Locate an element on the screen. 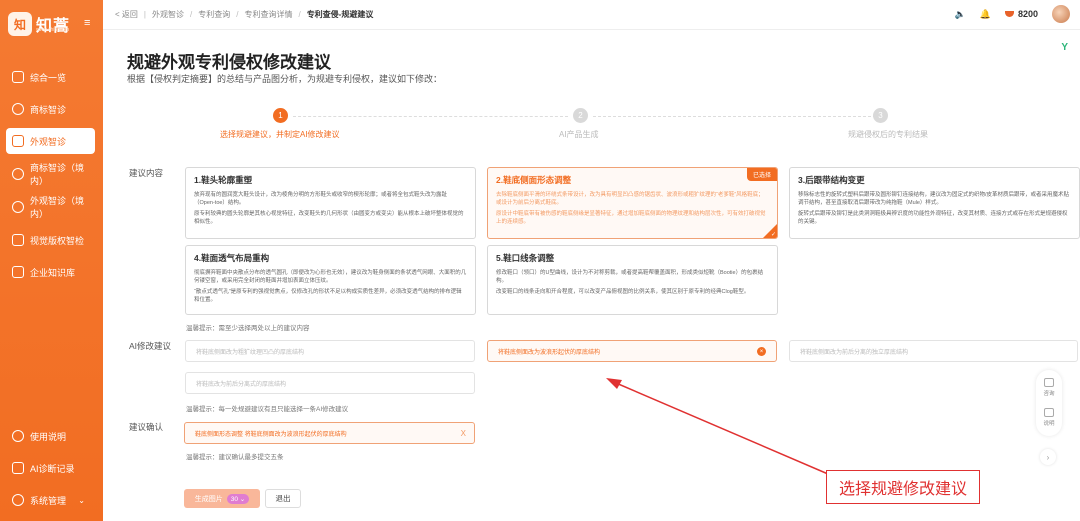  sidebar-item-design: 外观智诊 is located at coordinates (50, 141).